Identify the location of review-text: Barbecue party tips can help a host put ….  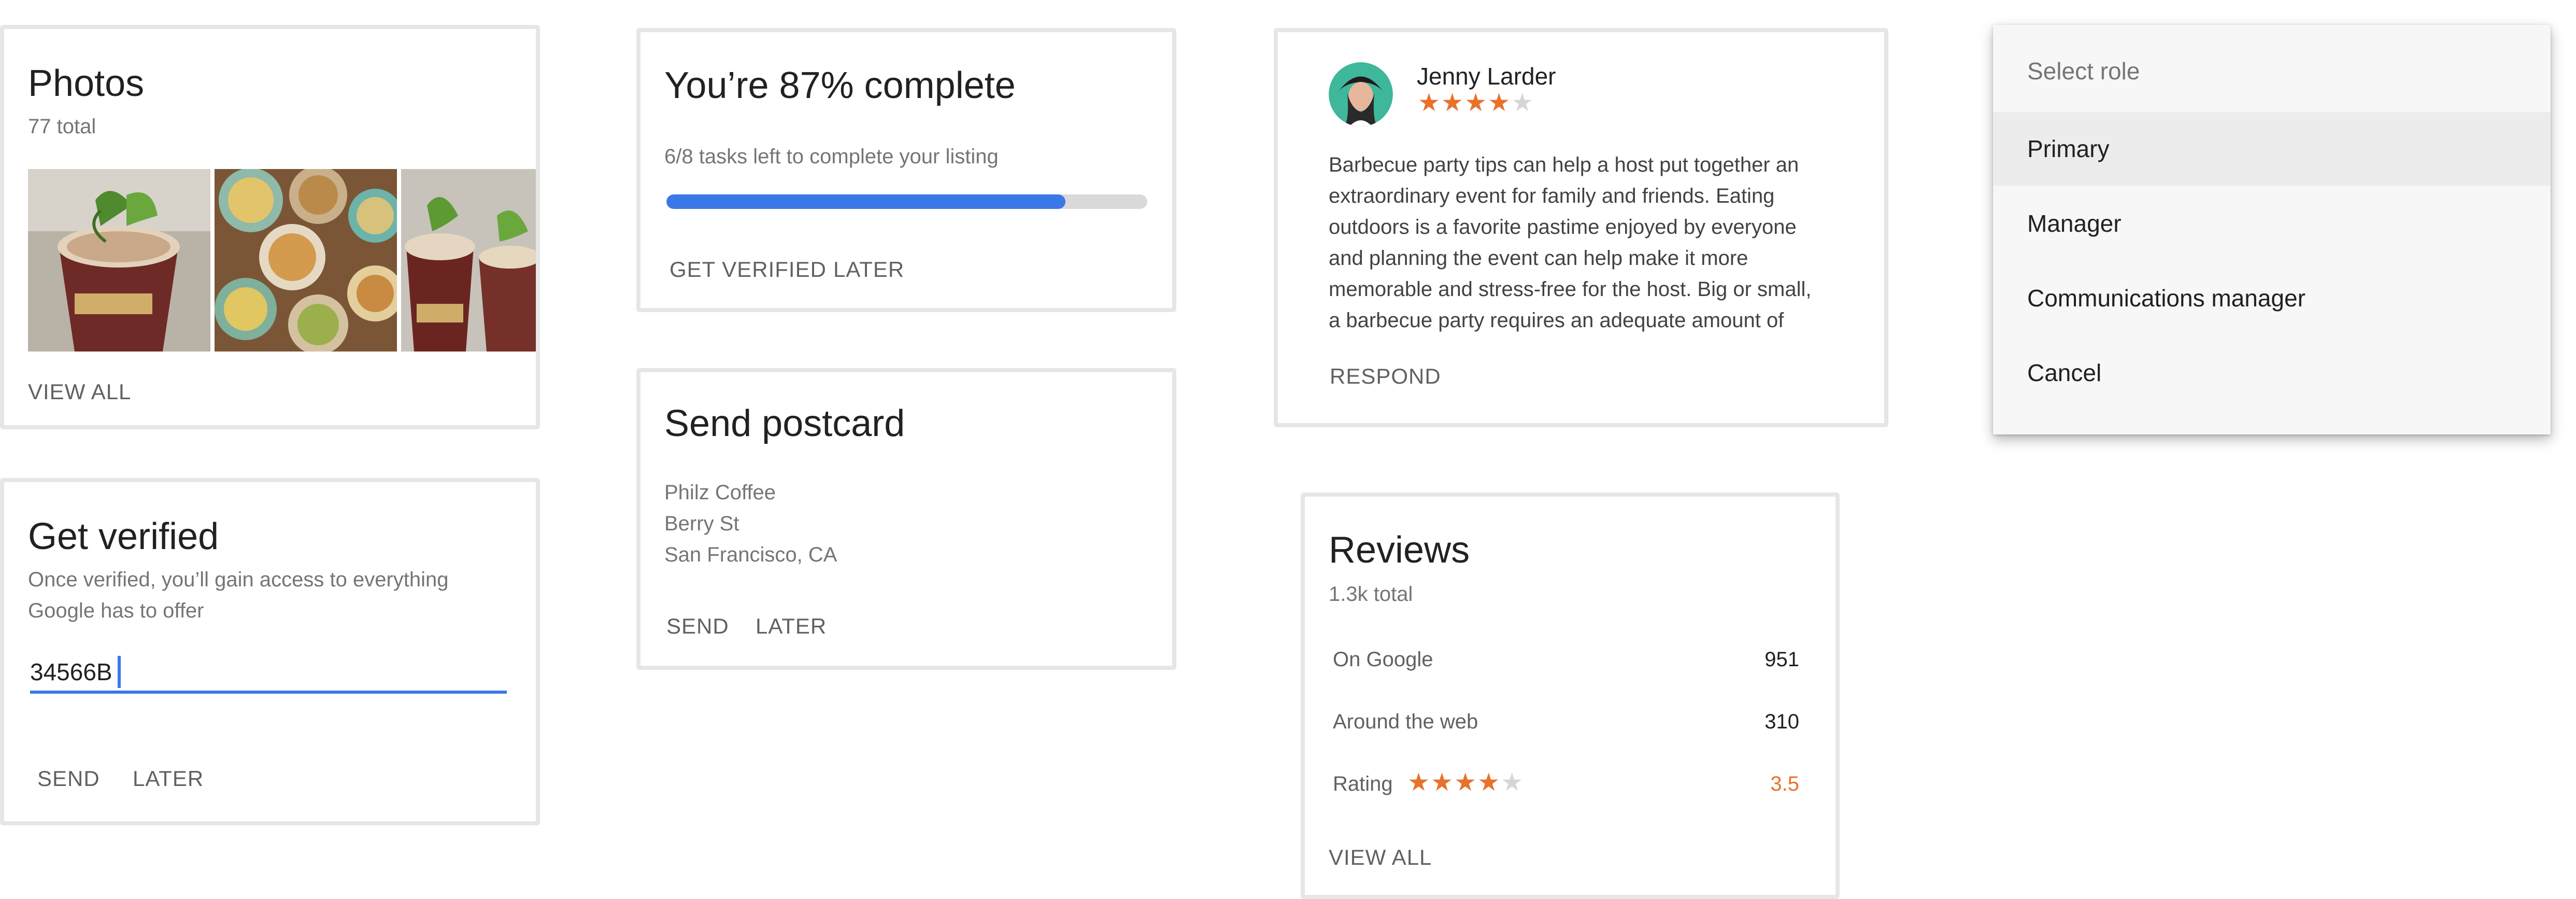
(1570, 242).